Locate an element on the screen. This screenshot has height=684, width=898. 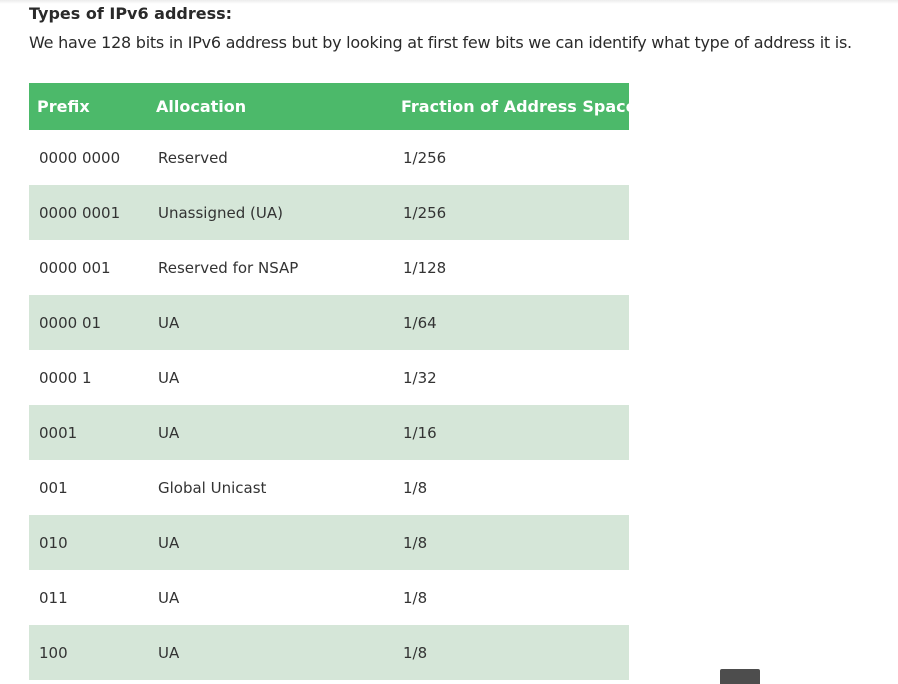
column-header-allocation: Allocation is located at coordinates (270, 106).